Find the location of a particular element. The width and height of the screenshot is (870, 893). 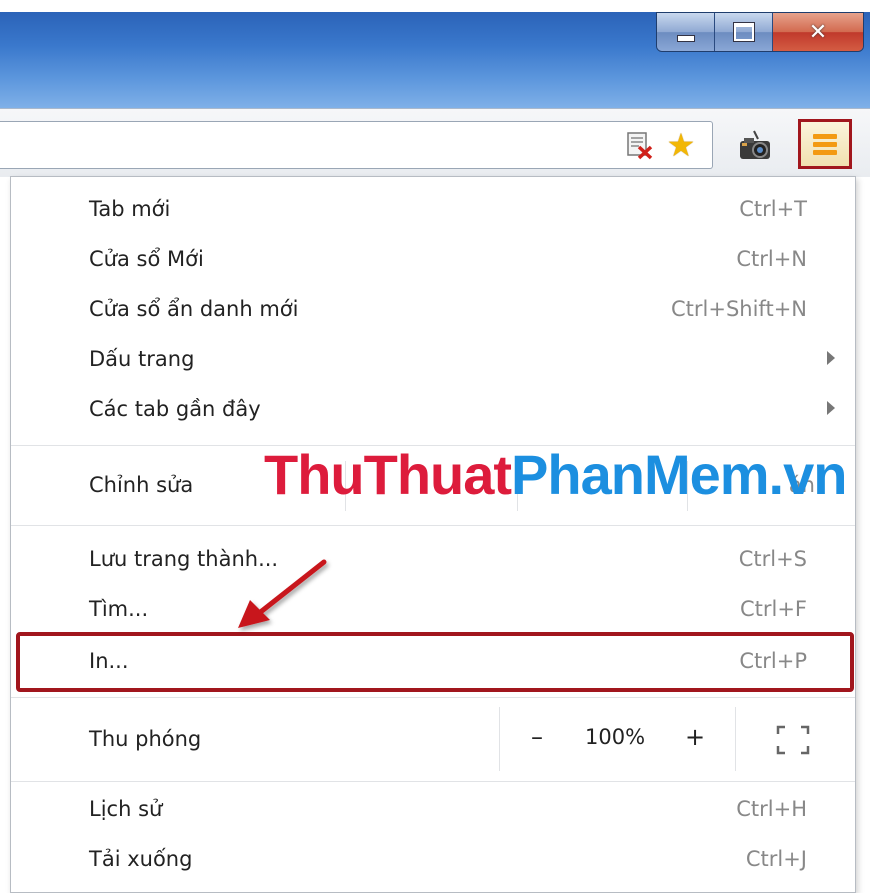

close-icon: ✕ is located at coordinates (818, 32).